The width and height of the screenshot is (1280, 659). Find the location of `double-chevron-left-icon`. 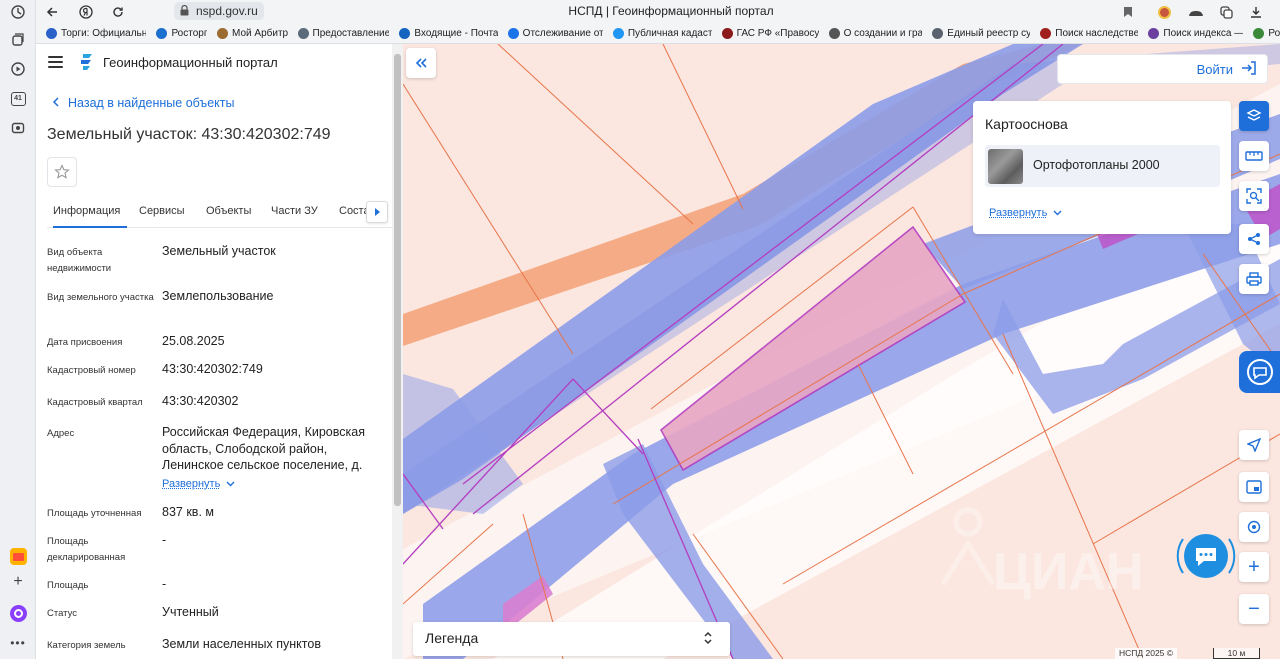

double-chevron-left-icon is located at coordinates (421, 63).